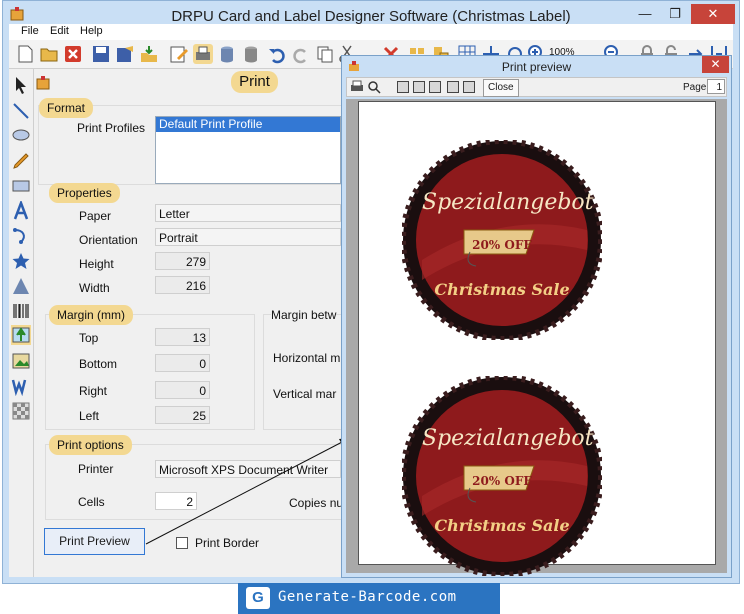 This screenshot has height=614, width=744. What do you see at coordinates (21, 361) in the screenshot?
I see `picture-icon` at bounding box center [21, 361].